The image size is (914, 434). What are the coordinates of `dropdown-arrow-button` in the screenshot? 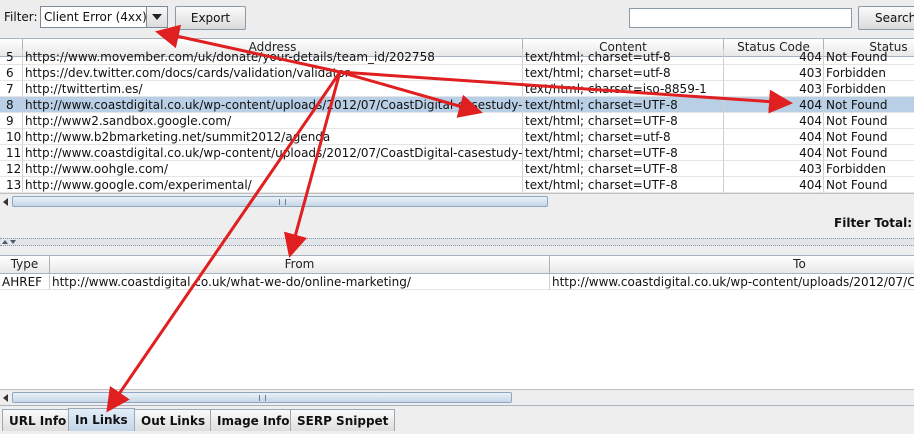 It's located at (156, 17).